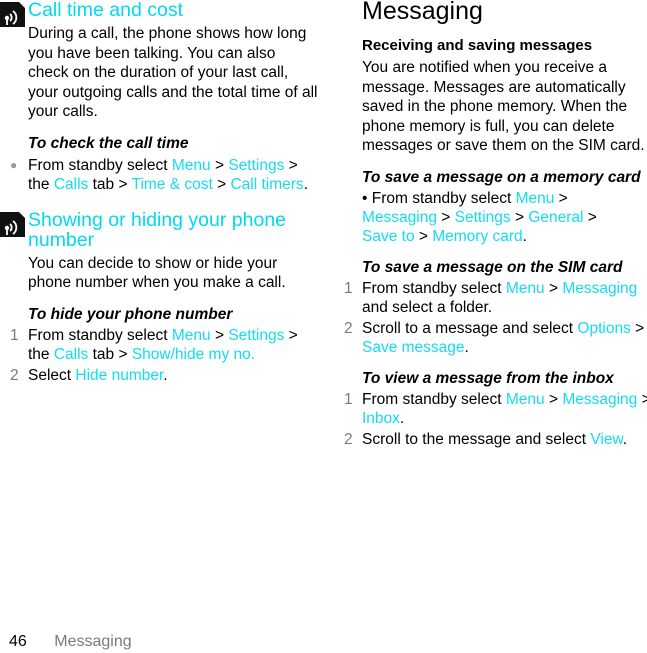  Describe the element at coordinates (267, 184) in the screenshot. I see `menu-path-link: Call timers` at that location.